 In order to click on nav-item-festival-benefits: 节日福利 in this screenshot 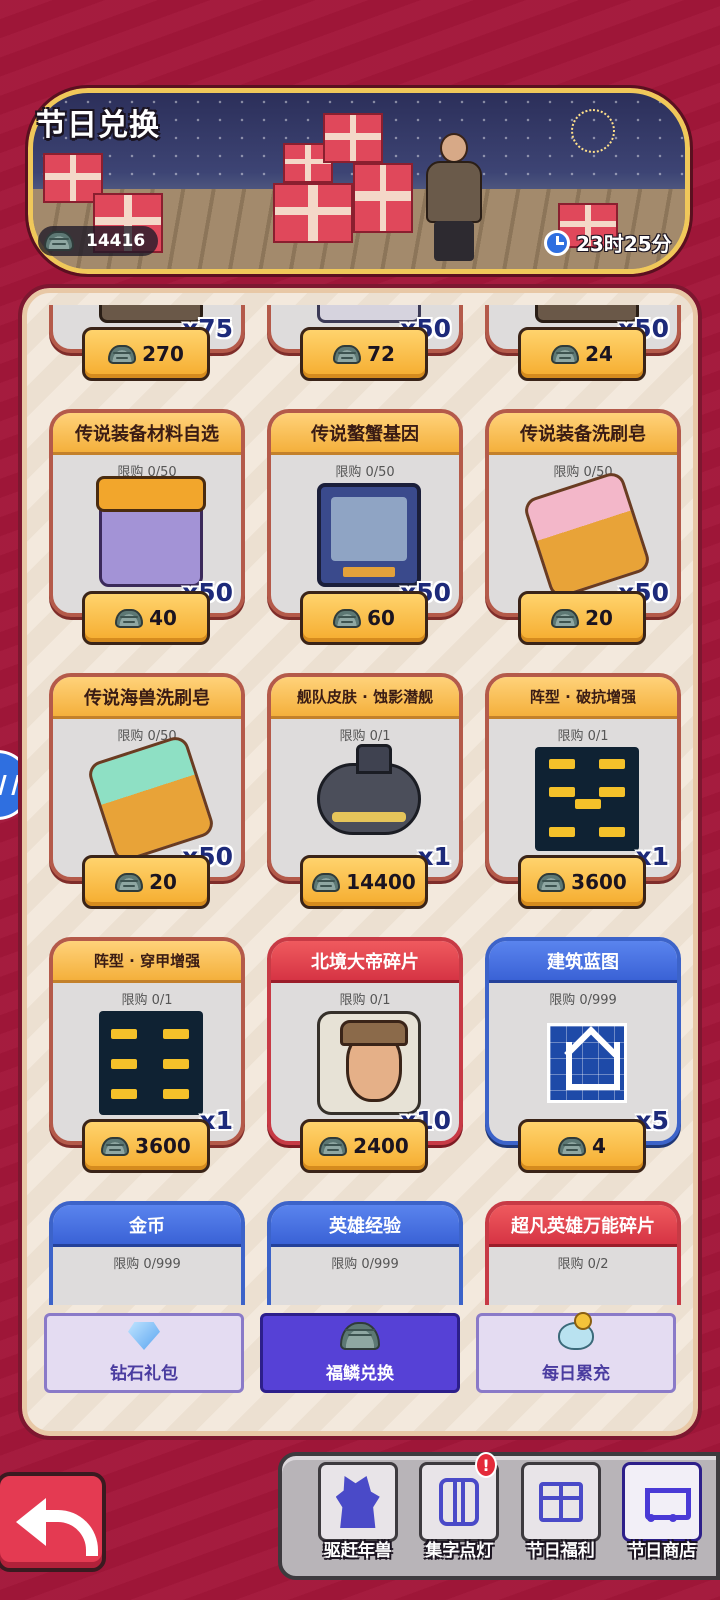, I will do `click(561, 1516)`.